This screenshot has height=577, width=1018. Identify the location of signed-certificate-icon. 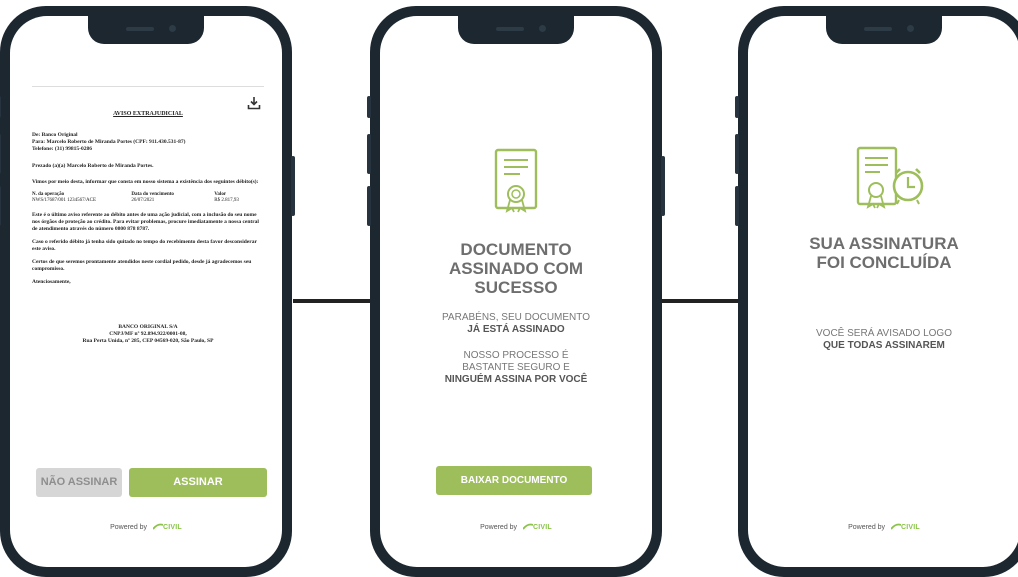
(516, 180).